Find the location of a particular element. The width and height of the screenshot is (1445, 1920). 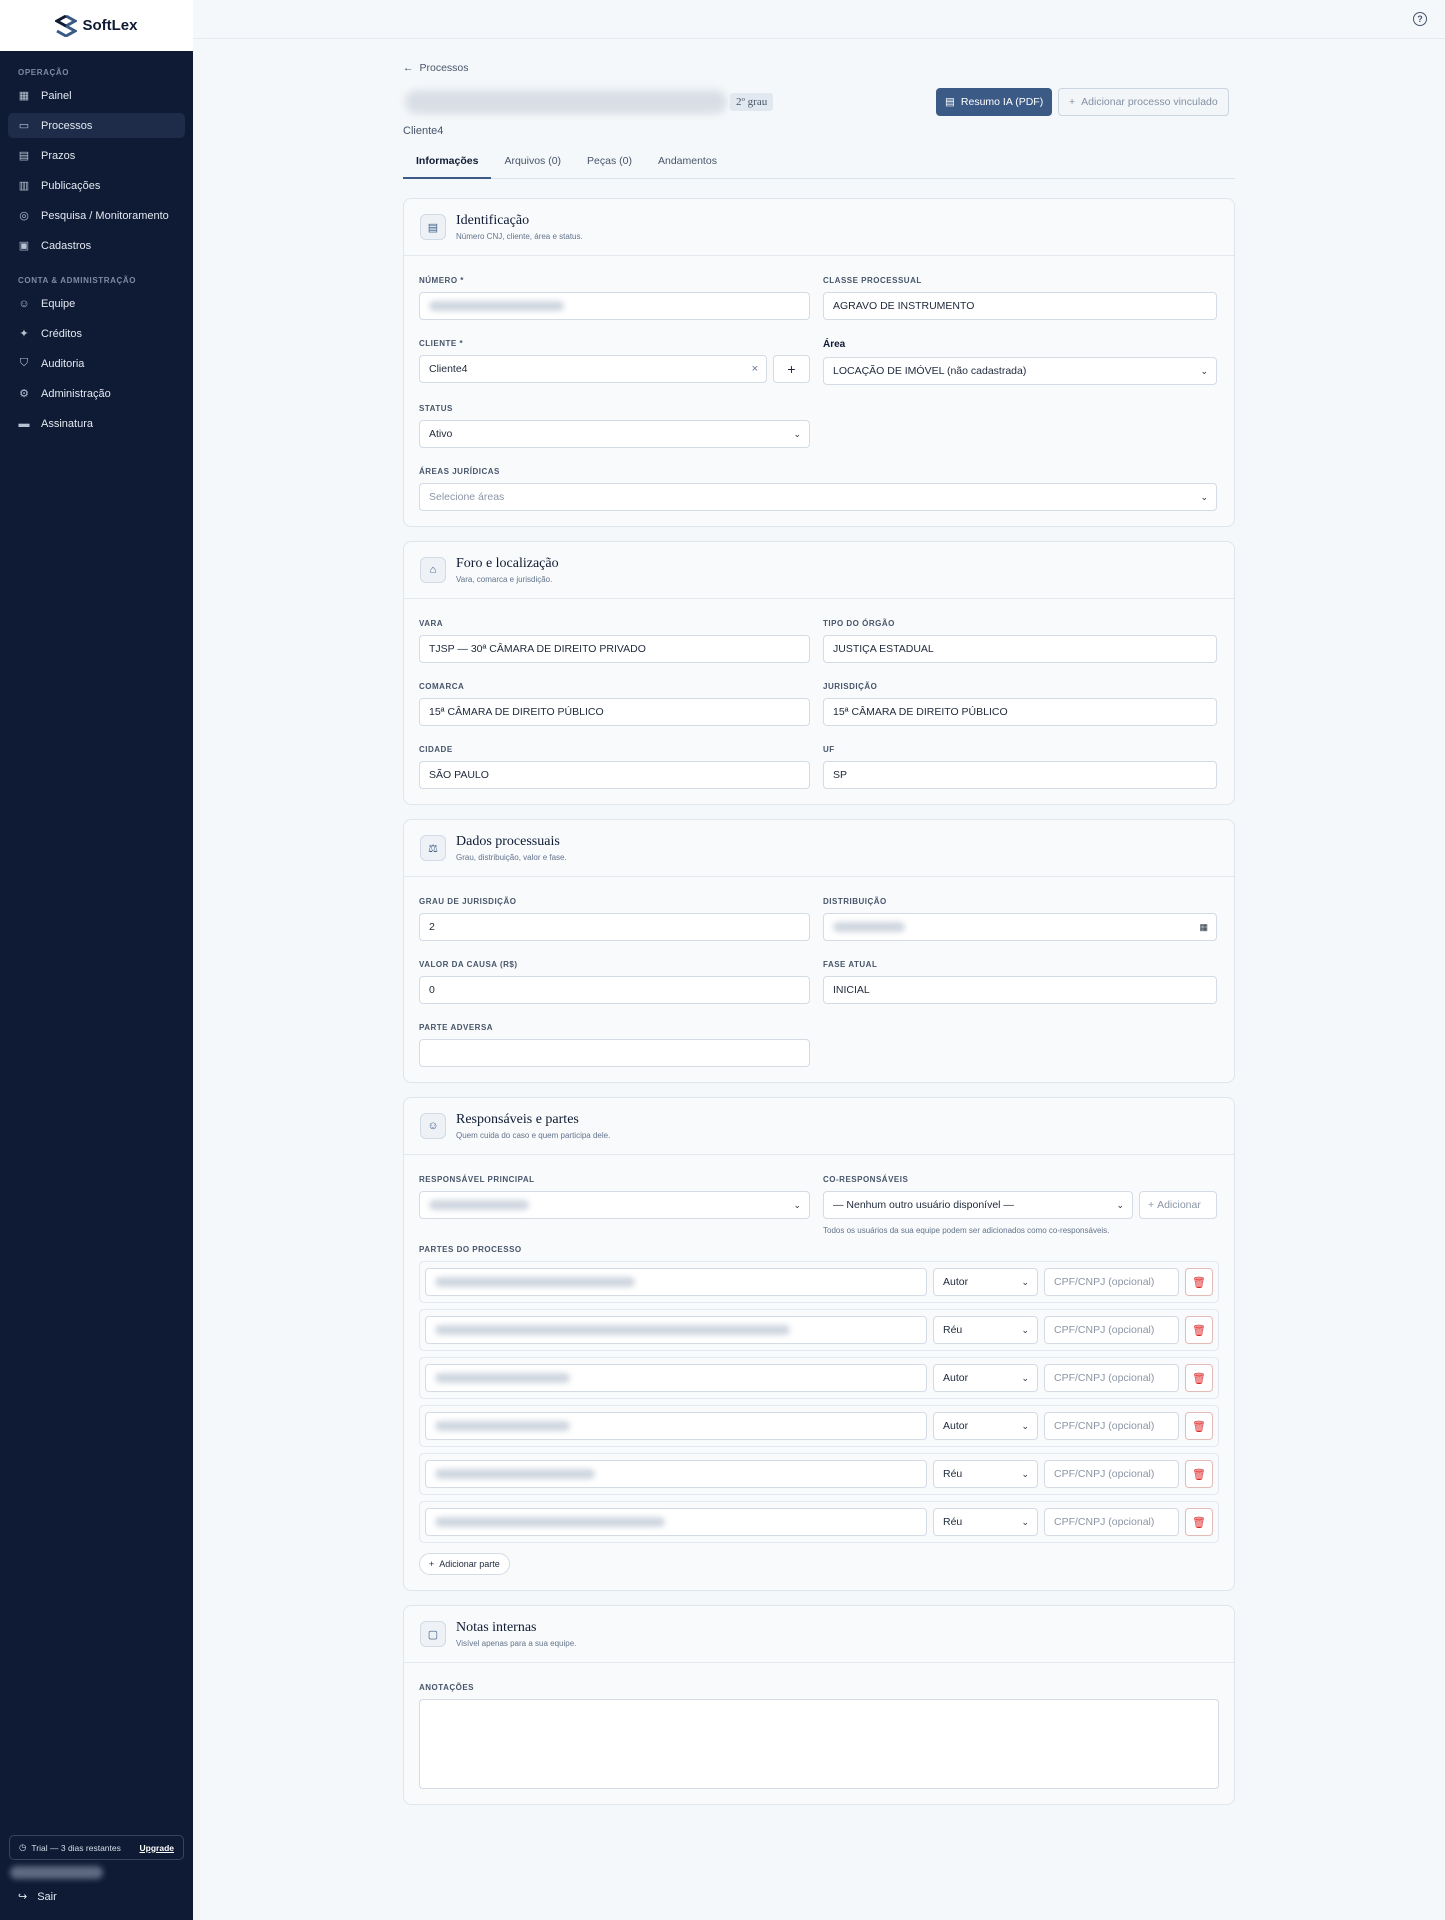

numero-input is located at coordinates (614, 306).